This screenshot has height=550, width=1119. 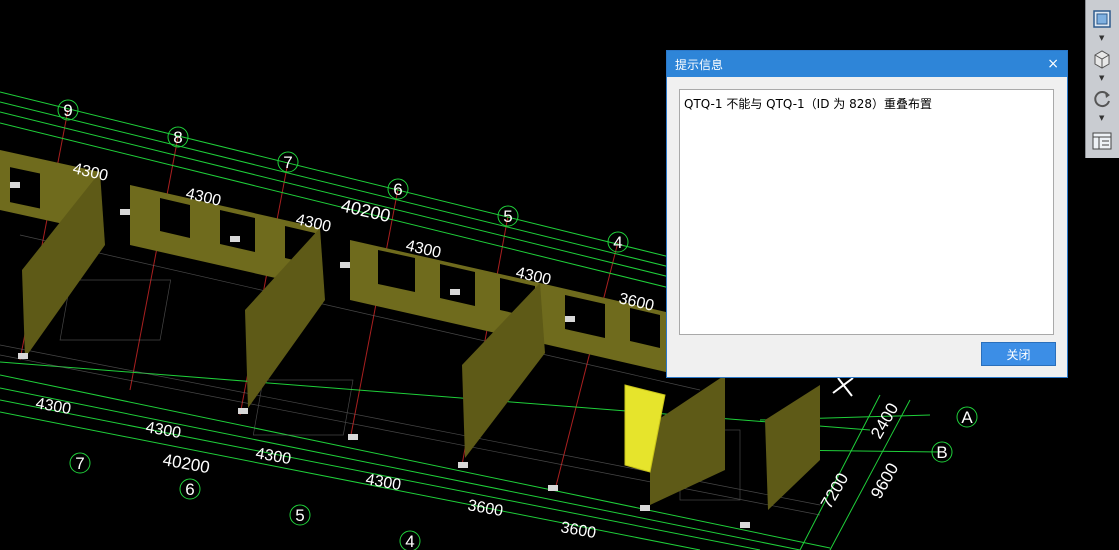 I want to click on bottom-axis-label-5: 5, so click(x=299, y=515).